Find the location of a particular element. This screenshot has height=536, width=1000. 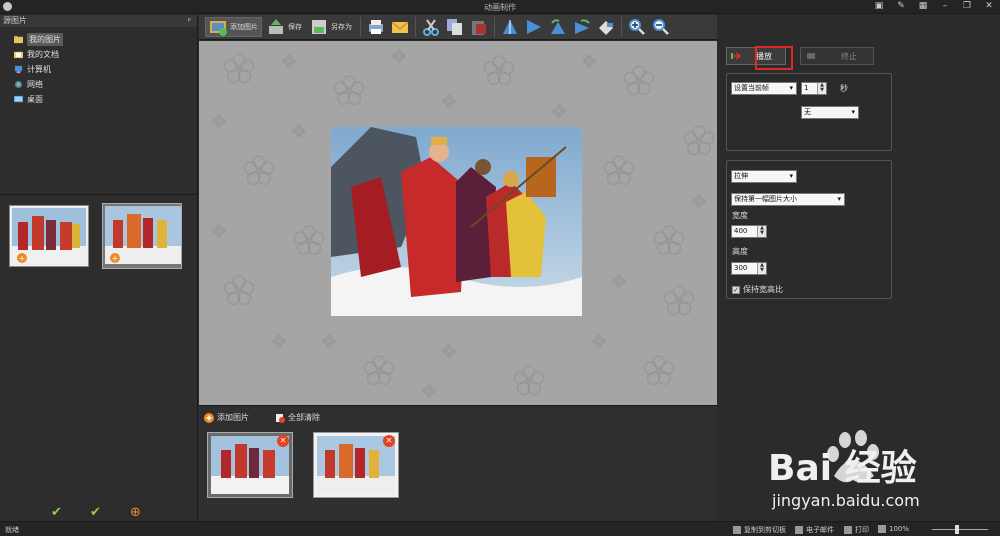

tree-item-my-pictures: 我的图片 is located at coordinates (101, 39).